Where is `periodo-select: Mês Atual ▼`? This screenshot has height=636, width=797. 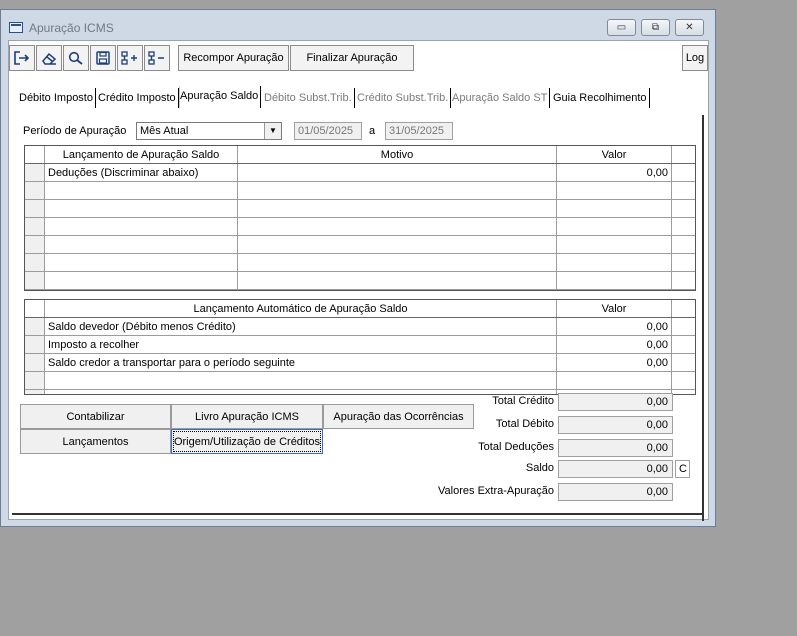 periodo-select: Mês Atual ▼ is located at coordinates (209, 131).